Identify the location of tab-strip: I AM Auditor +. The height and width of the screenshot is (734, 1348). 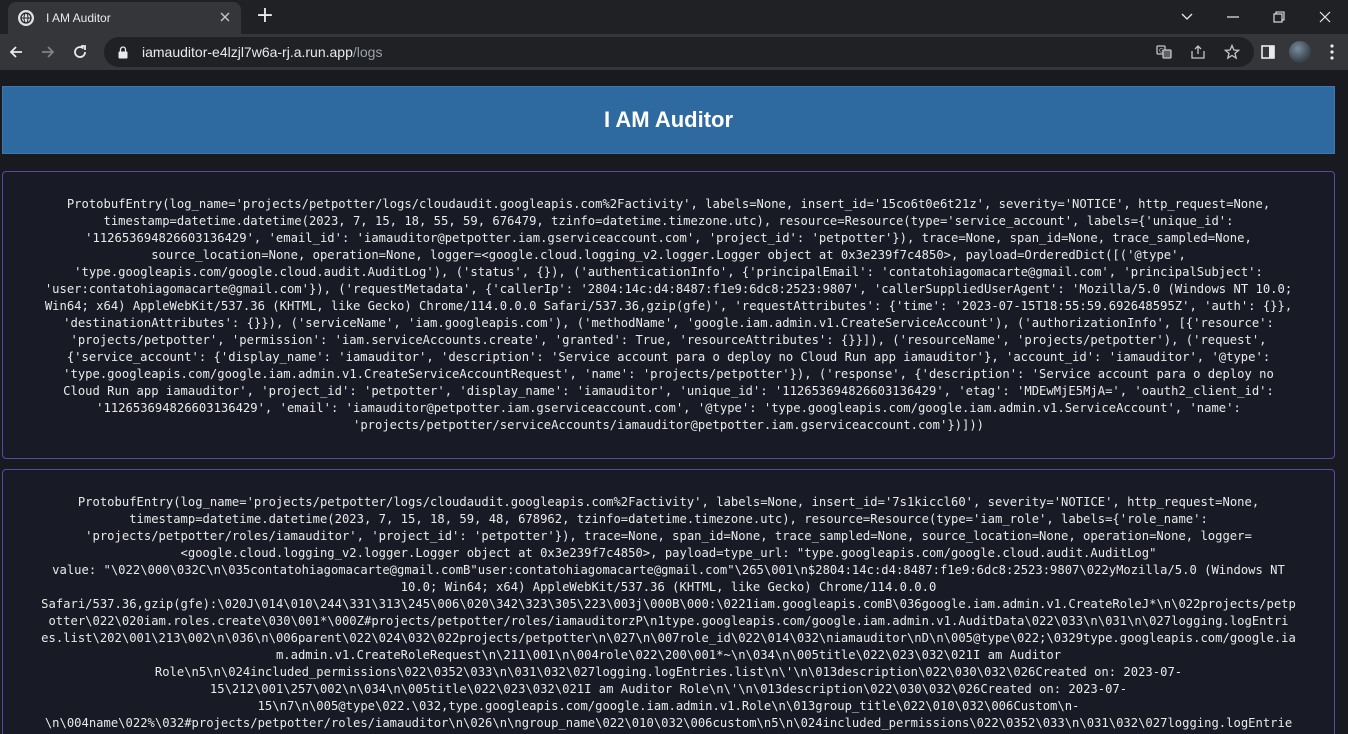
(674, 17).